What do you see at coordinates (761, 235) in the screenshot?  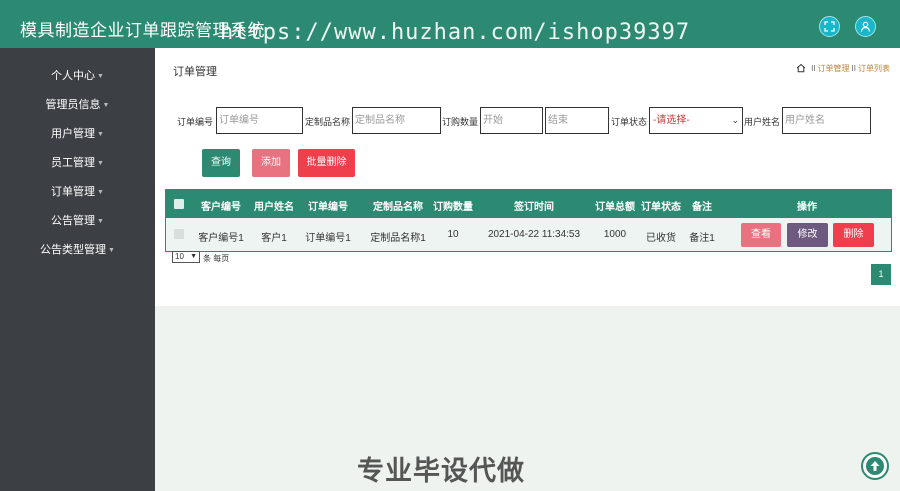 I see `view-button: 查看` at bounding box center [761, 235].